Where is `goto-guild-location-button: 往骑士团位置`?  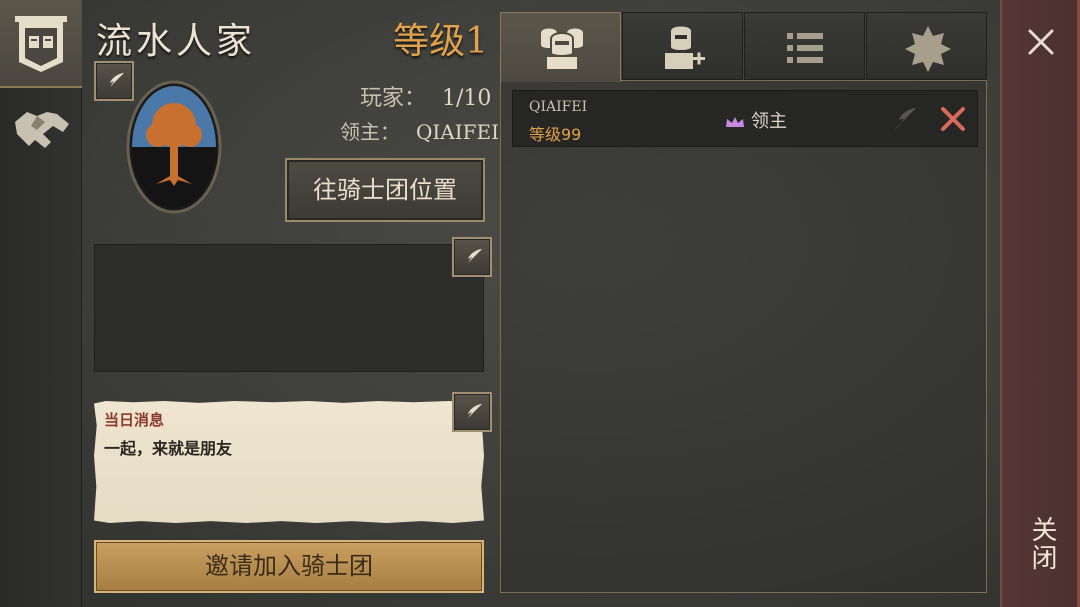
goto-guild-location-button: 往骑士团位置 is located at coordinates (385, 190).